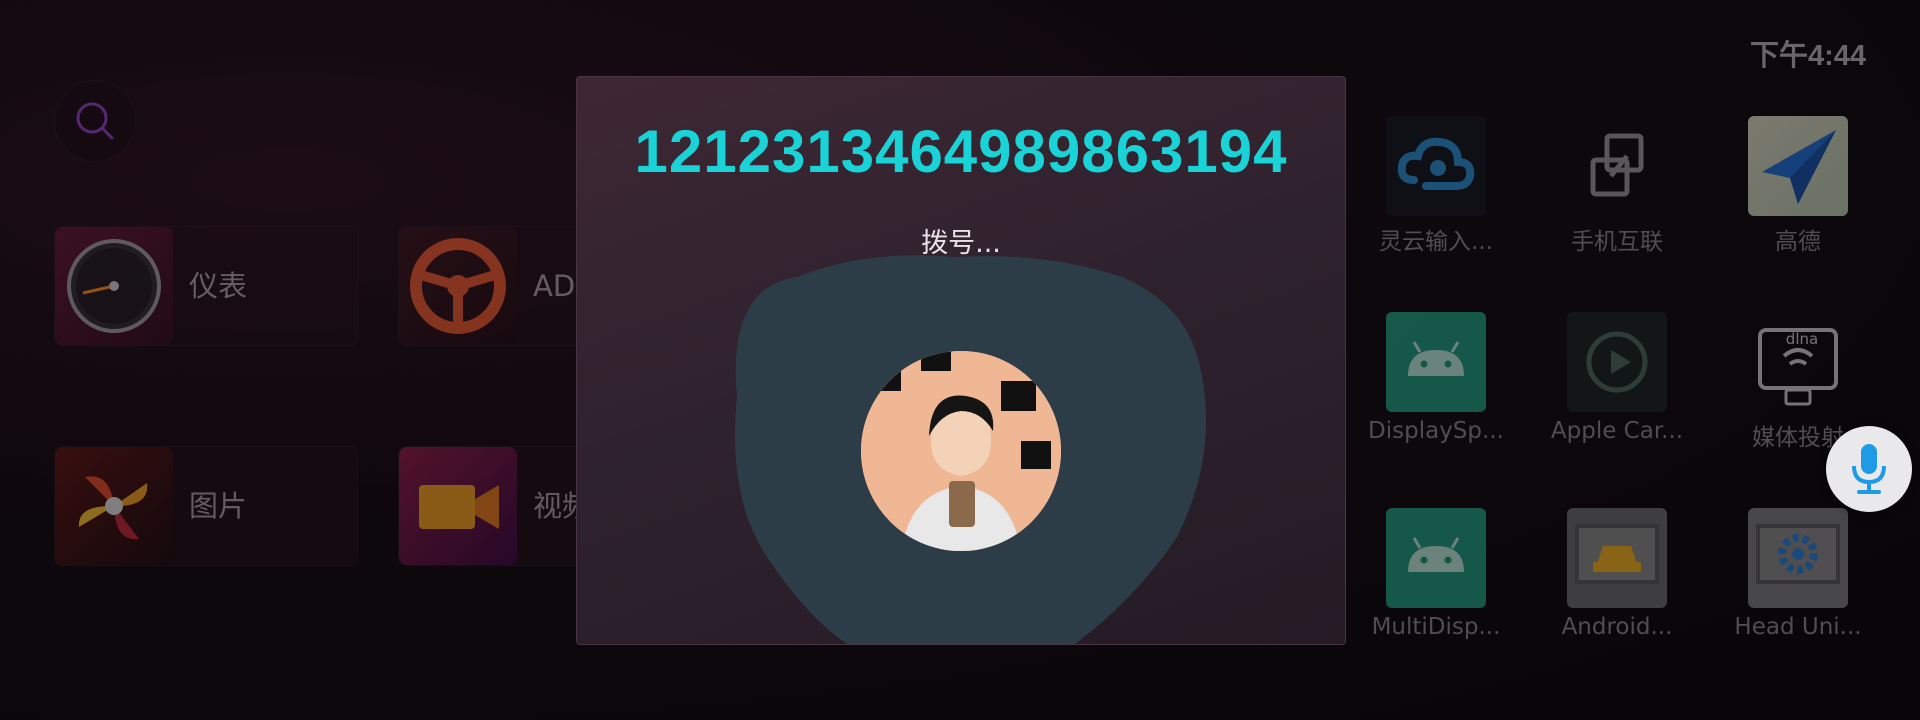 This screenshot has height=720, width=1920. I want to click on dialed-number: 1212313464989863194, so click(961, 151).